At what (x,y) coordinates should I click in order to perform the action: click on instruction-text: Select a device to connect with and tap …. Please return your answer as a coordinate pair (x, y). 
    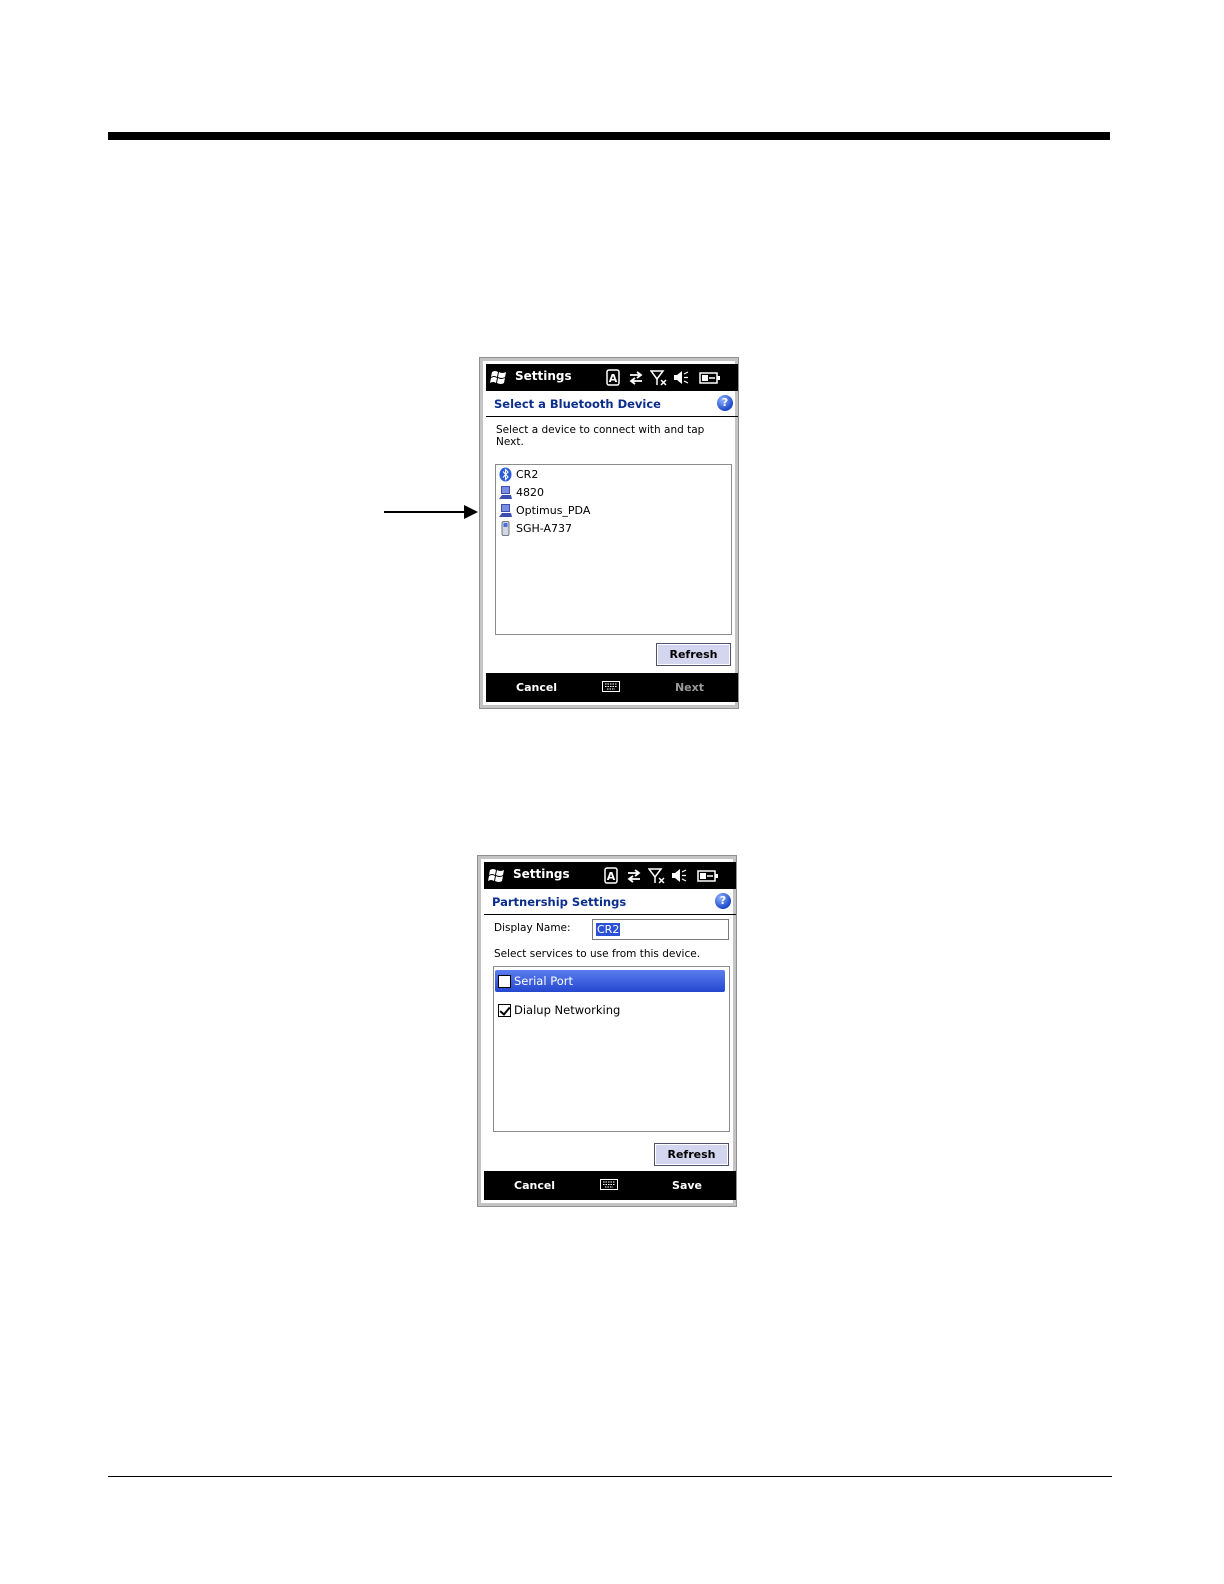
    Looking at the image, I should click on (600, 436).